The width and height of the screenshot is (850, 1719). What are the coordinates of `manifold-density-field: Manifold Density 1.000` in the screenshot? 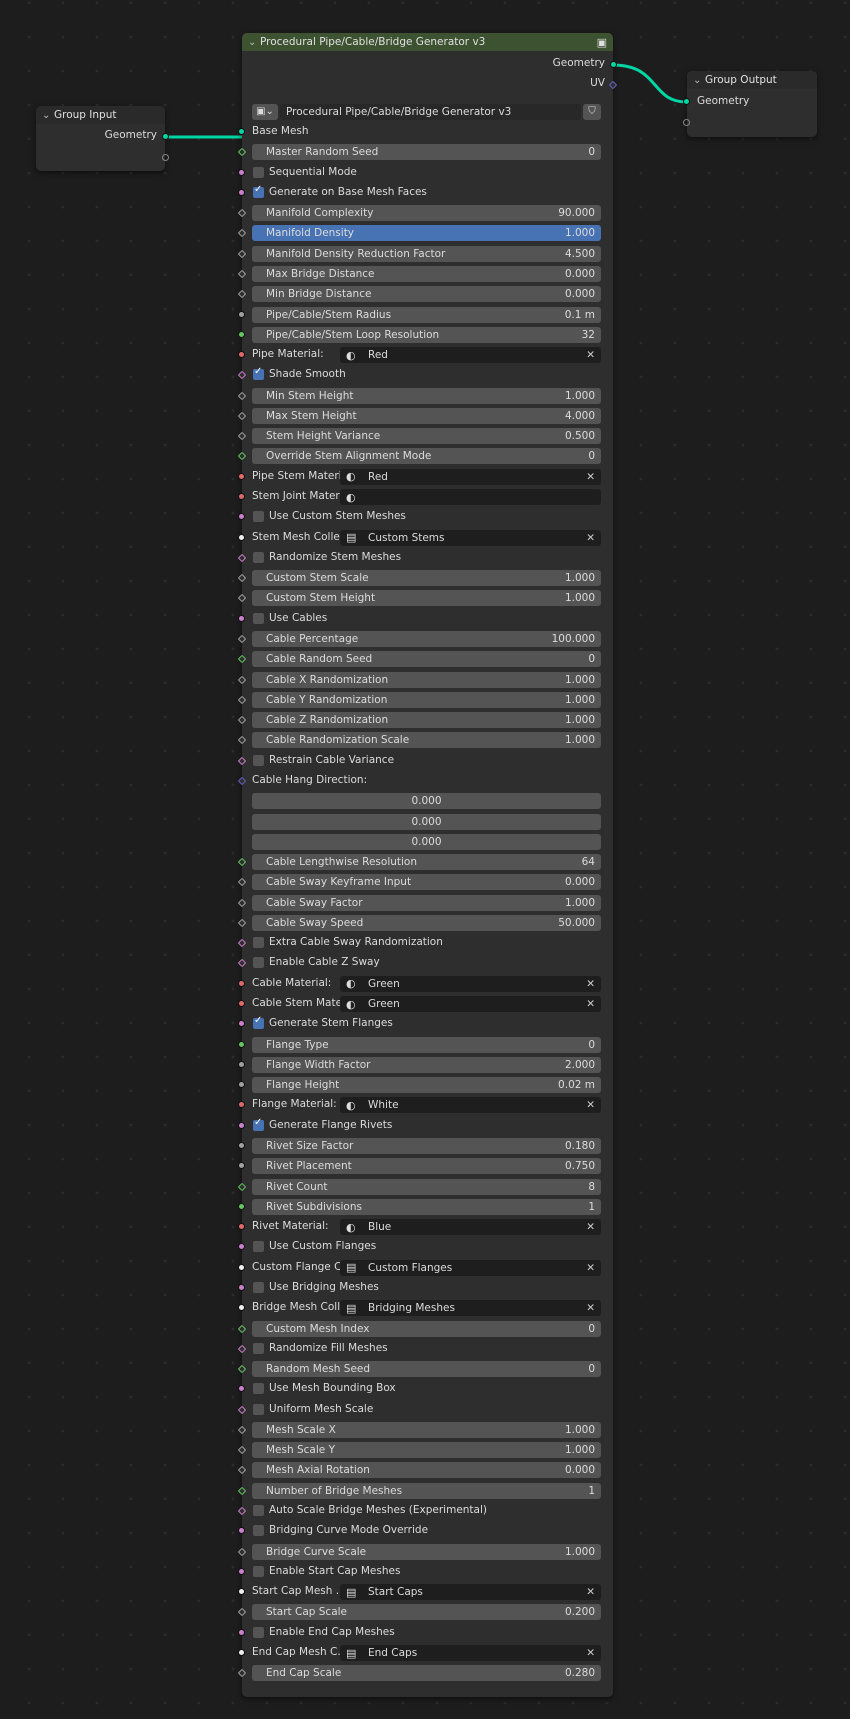 It's located at (426, 233).